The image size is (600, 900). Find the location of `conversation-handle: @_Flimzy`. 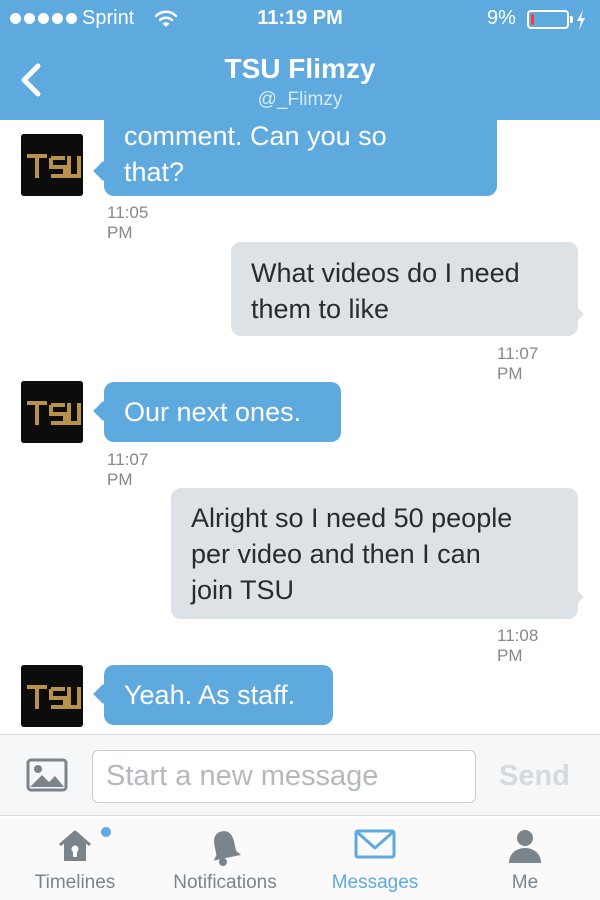

conversation-handle: @_Flimzy is located at coordinates (300, 99).